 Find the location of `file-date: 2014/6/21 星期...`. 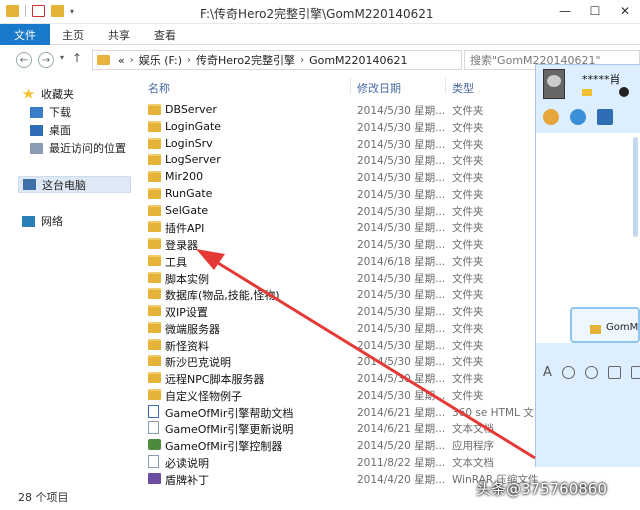

file-date: 2014/6/21 星期... is located at coordinates (401, 429).